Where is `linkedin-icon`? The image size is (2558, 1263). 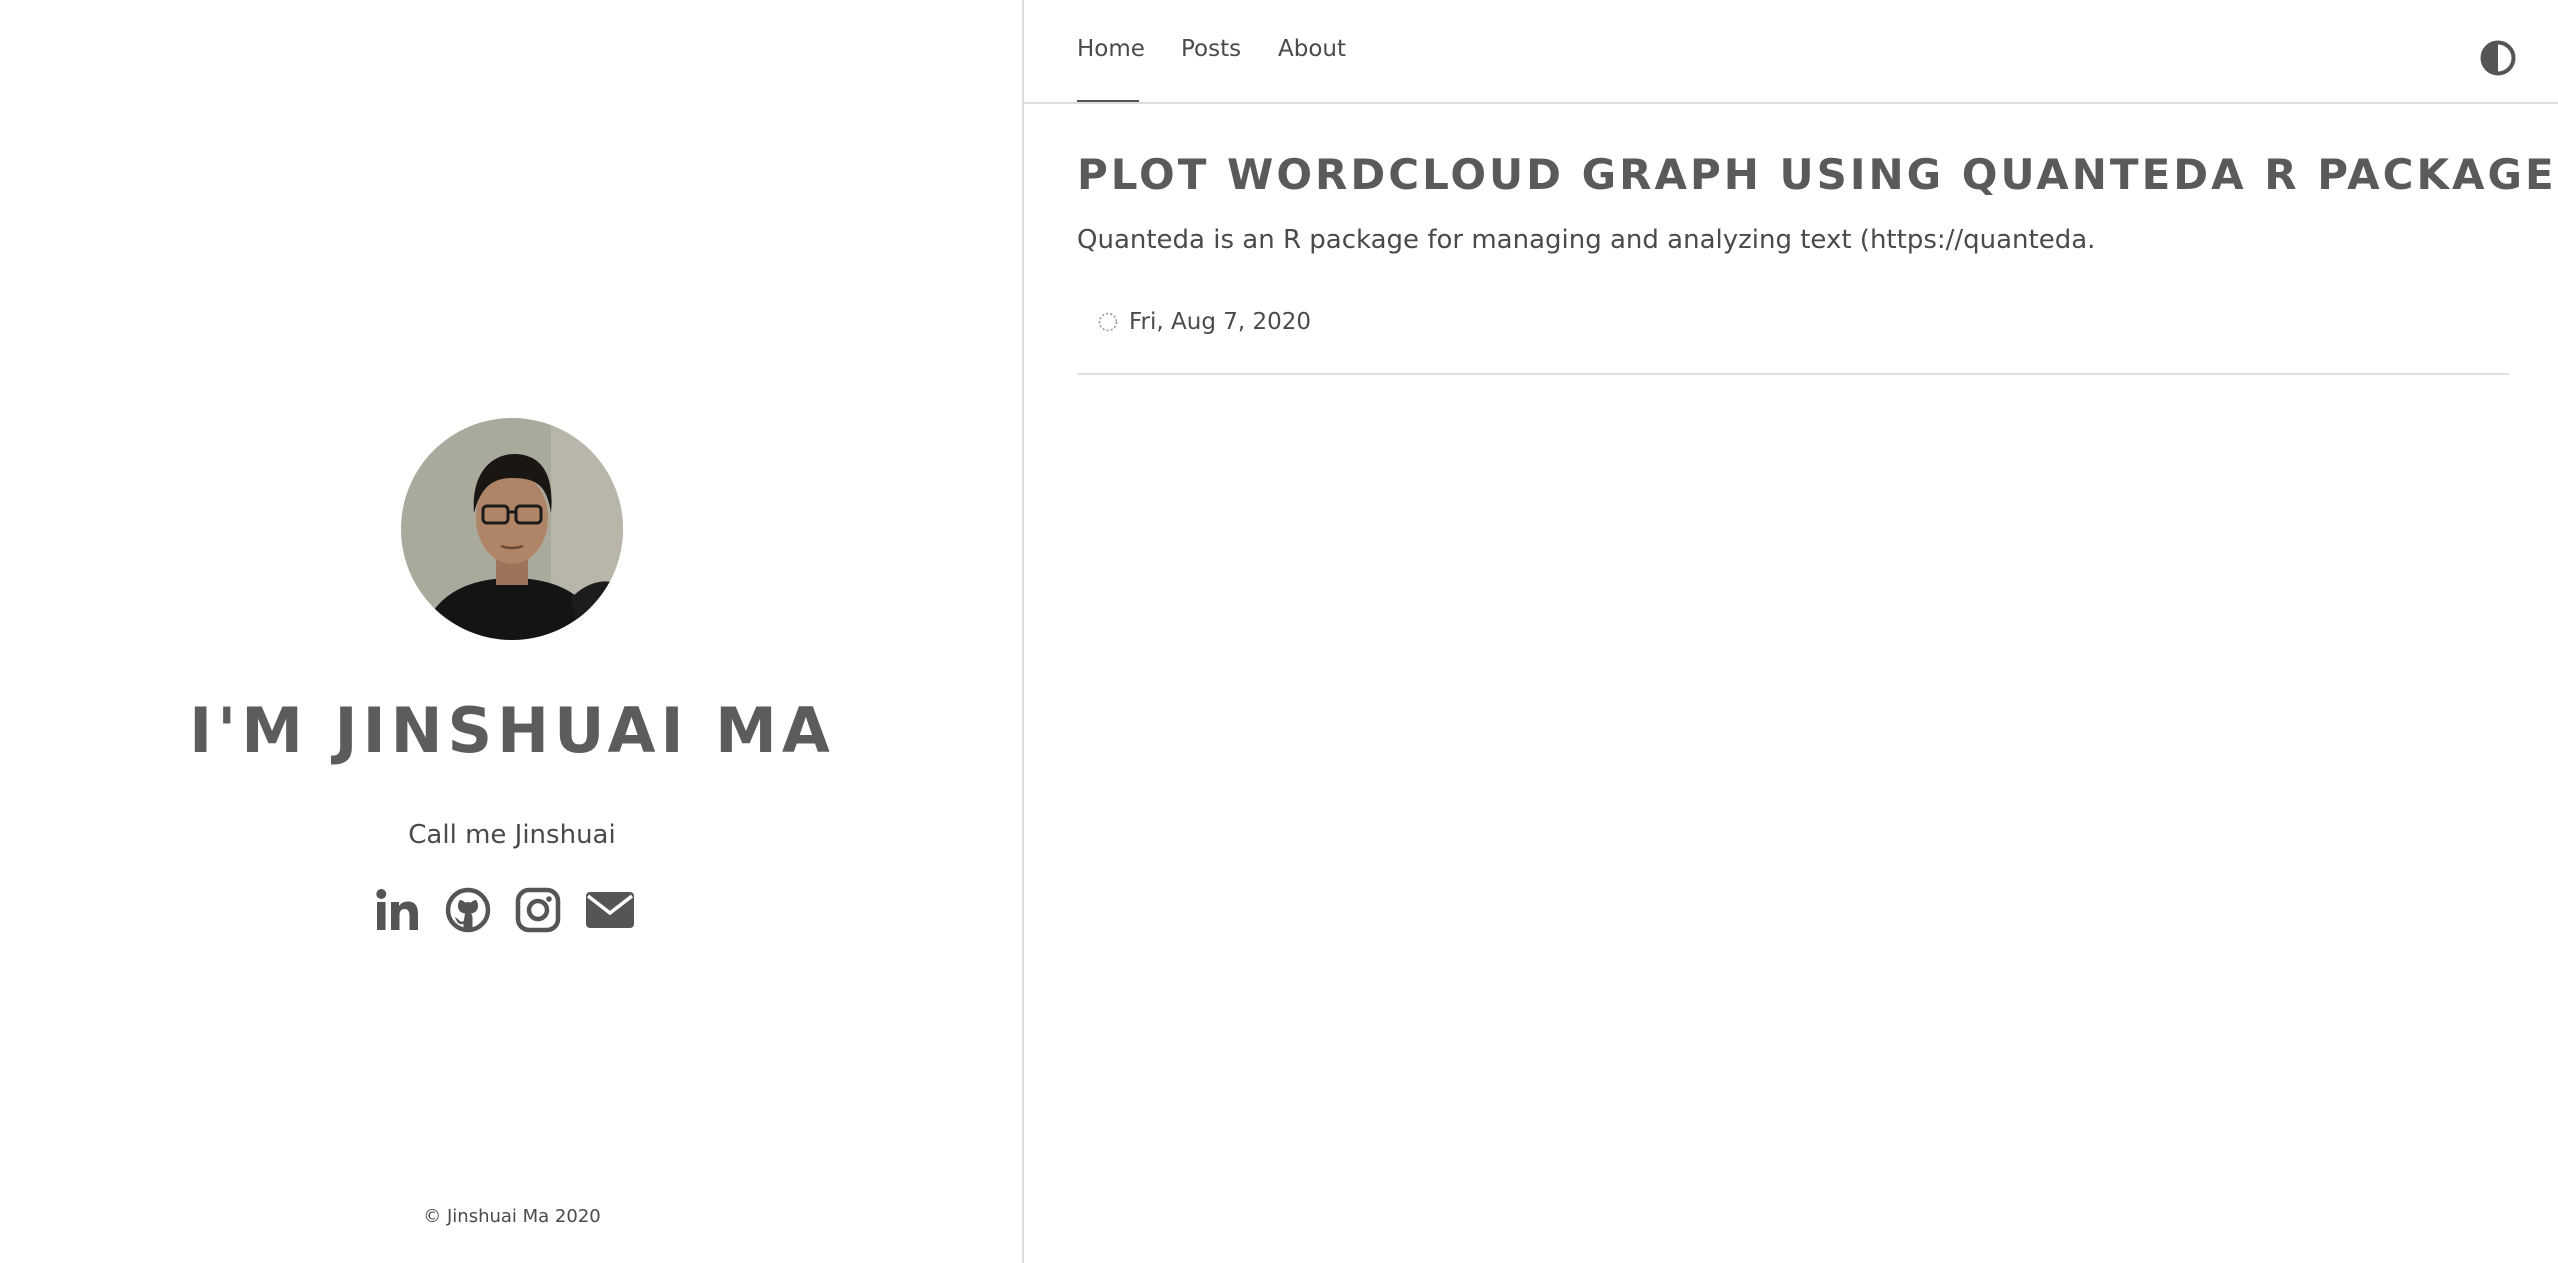
linkedin-icon is located at coordinates (397, 909).